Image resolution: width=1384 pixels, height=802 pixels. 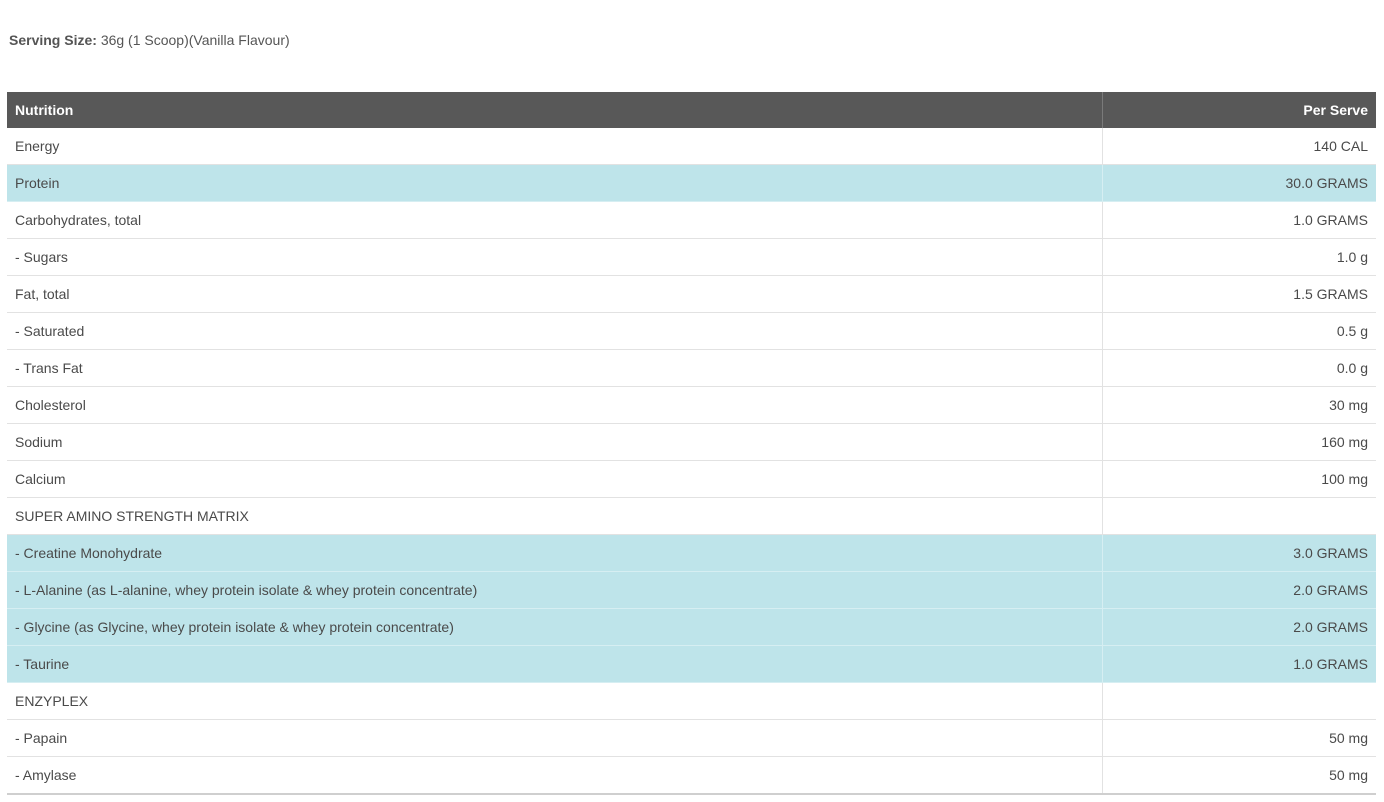 I want to click on nutrient-value: 30.0 GRAMS, so click(x=1239, y=183).